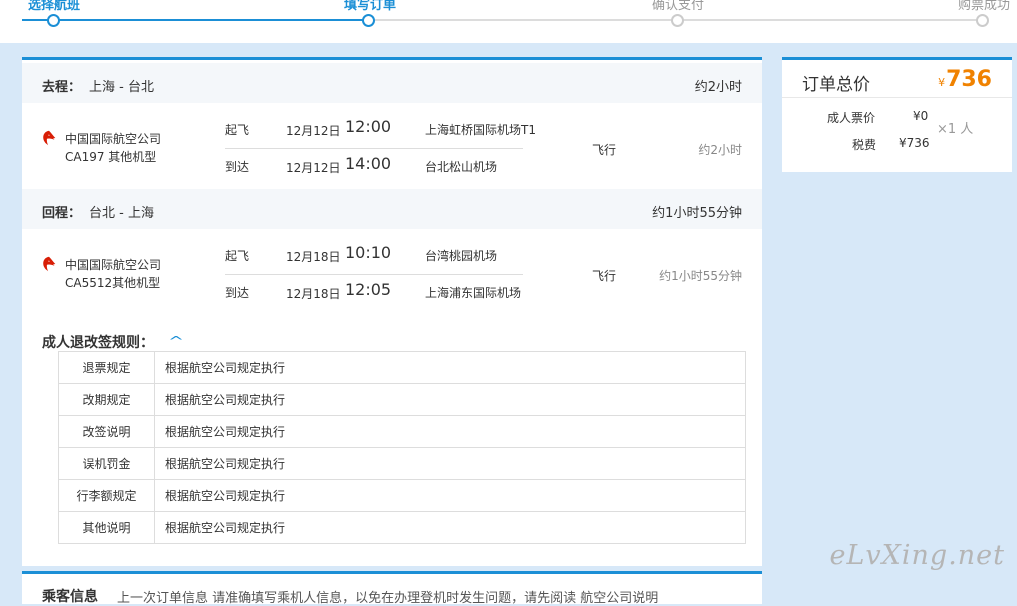 The height and width of the screenshot is (606, 1017). Describe the element at coordinates (942, 82) in the screenshot. I see `currency-symbol: ¥` at that location.